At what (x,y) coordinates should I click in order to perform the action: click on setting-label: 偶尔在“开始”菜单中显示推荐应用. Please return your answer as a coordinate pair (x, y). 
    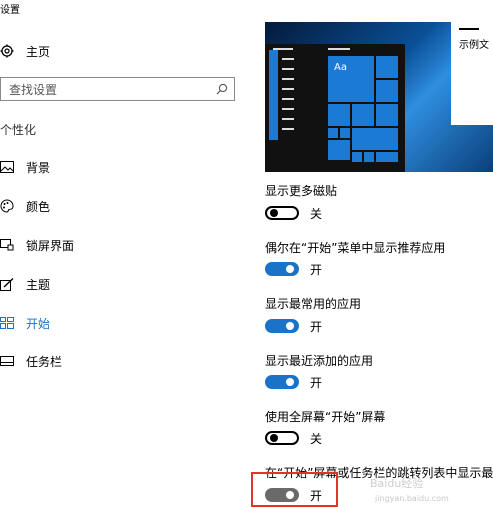
    Looking at the image, I should click on (355, 248).